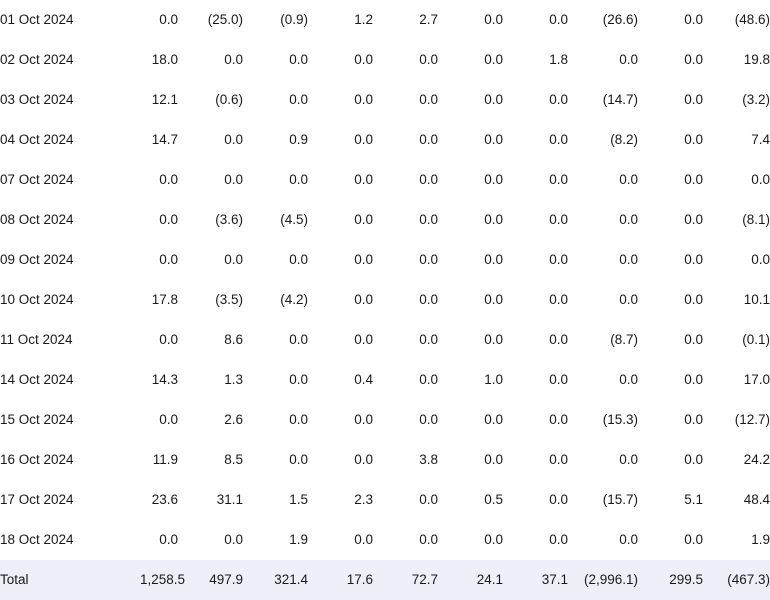  I want to click on cell-value-col-3: 1.5, so click(298, 499).